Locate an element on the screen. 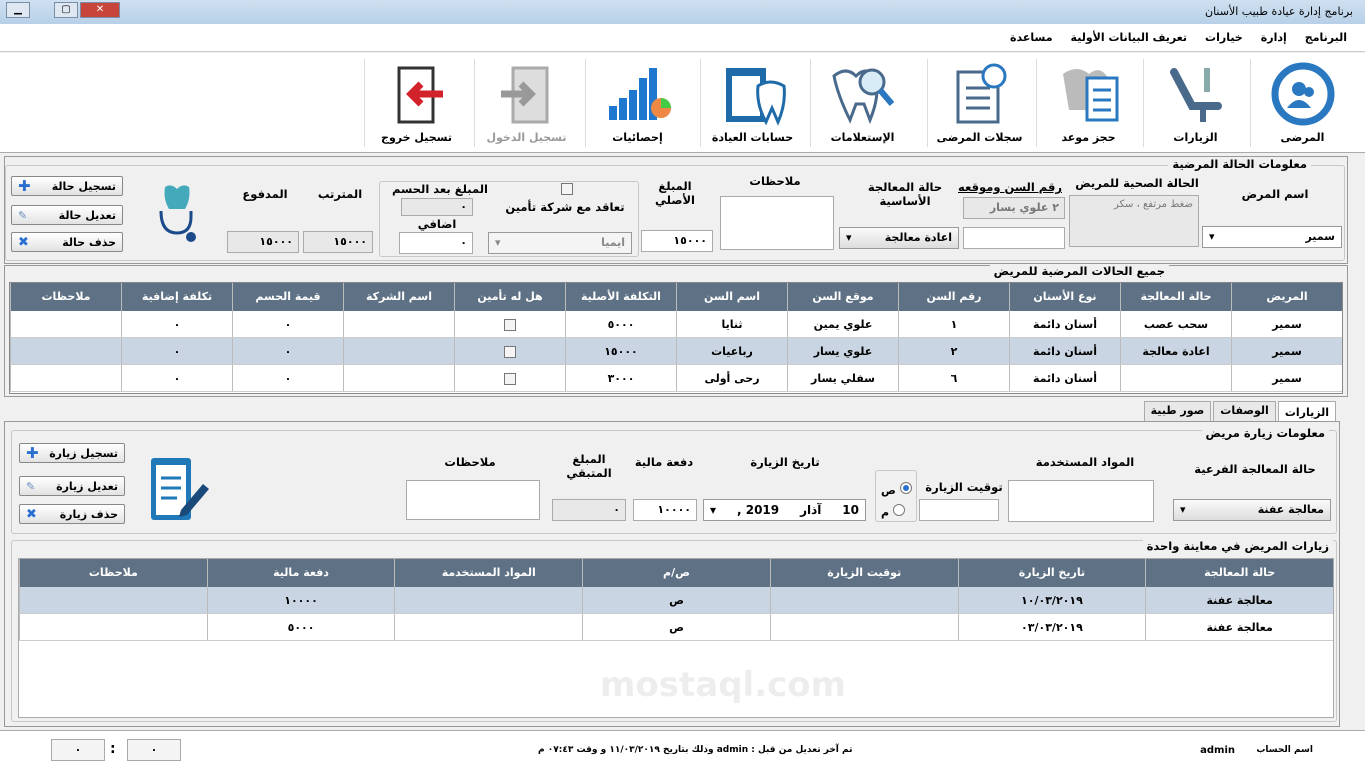 The image size is (1365, 767). extra-label: اضافي is located at coordinates (437, 224).